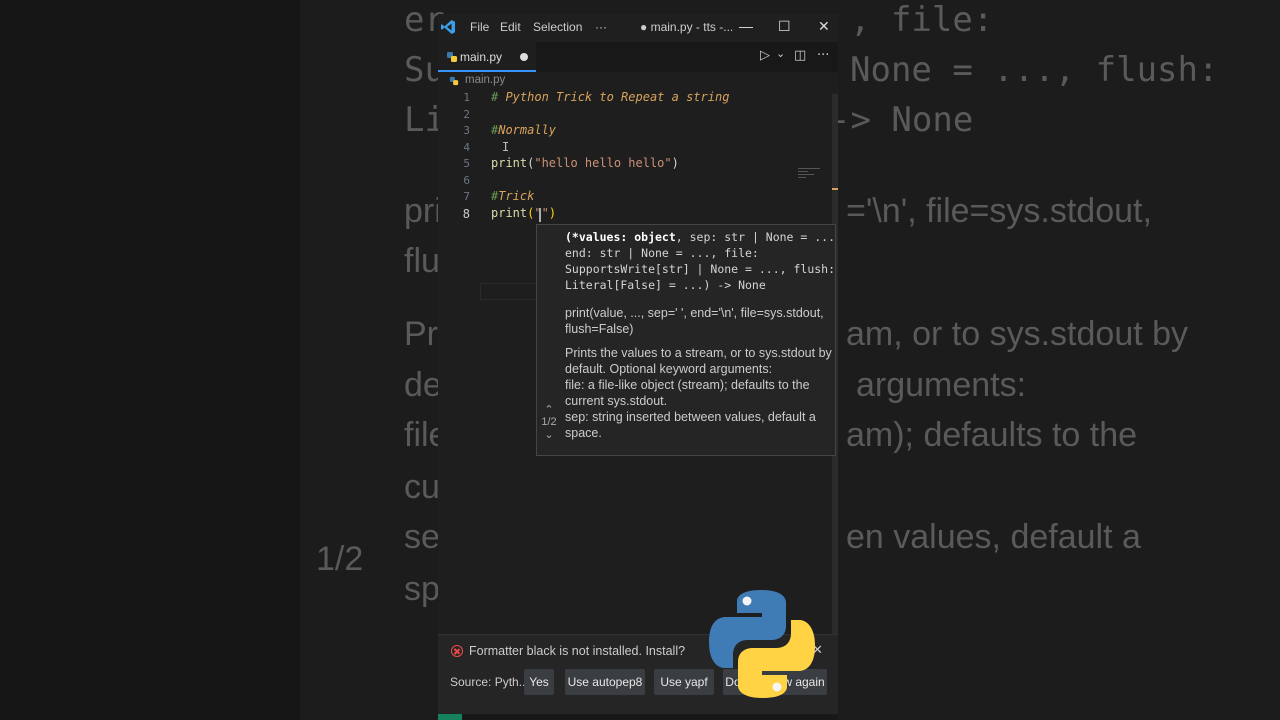 The width and height of the screenshot is (1280, 720). What do you see at coordinates (638, 81) in the screenshot?
I see `breadcrumb: main.py` at bounding box center [638, 81].